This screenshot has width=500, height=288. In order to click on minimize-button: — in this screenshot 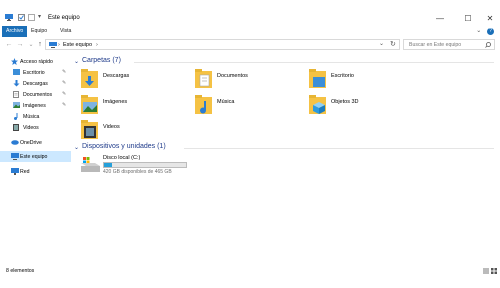, I will do `click(440, 18)`.